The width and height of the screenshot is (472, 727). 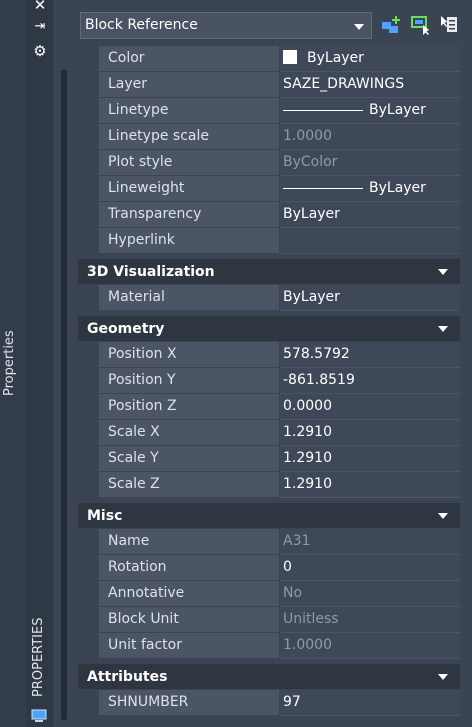 I want to click on toggle-pickadd-icon, so click(x=392, y=25).